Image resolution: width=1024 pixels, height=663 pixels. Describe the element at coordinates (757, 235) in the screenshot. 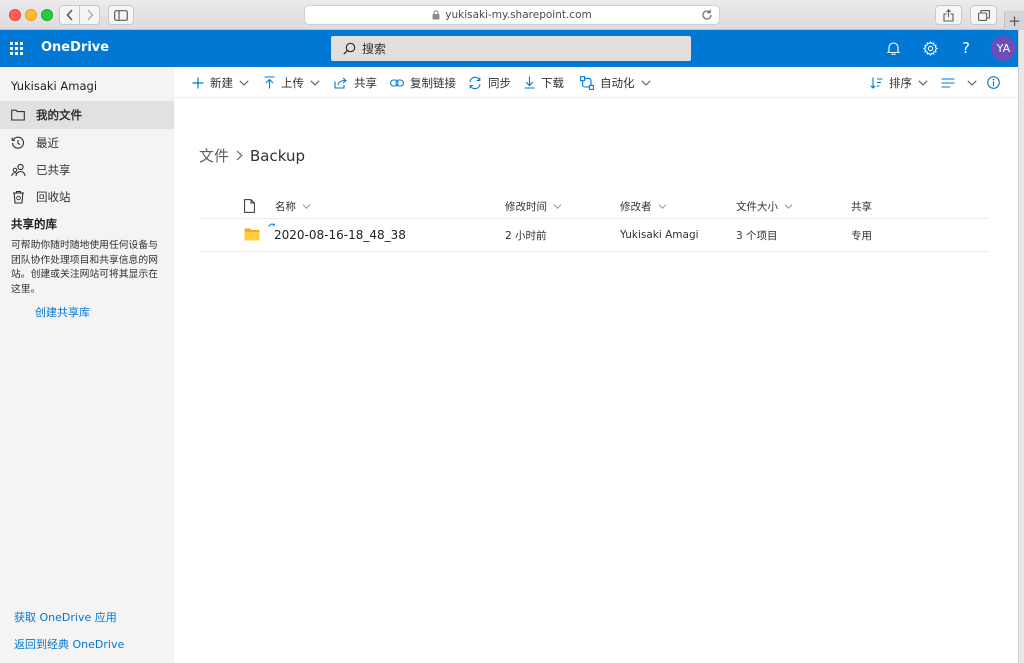

I see `file-size: 3 个项目` at that location.